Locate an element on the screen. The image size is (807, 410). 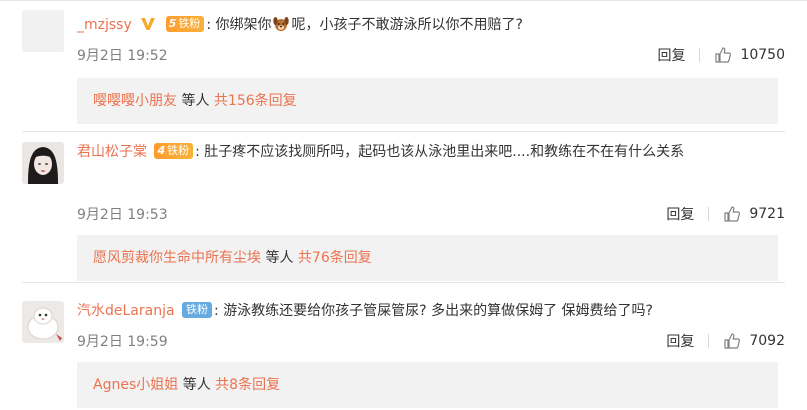
comment-username: 汽水deLaranja is located at coordinates (126, 311).